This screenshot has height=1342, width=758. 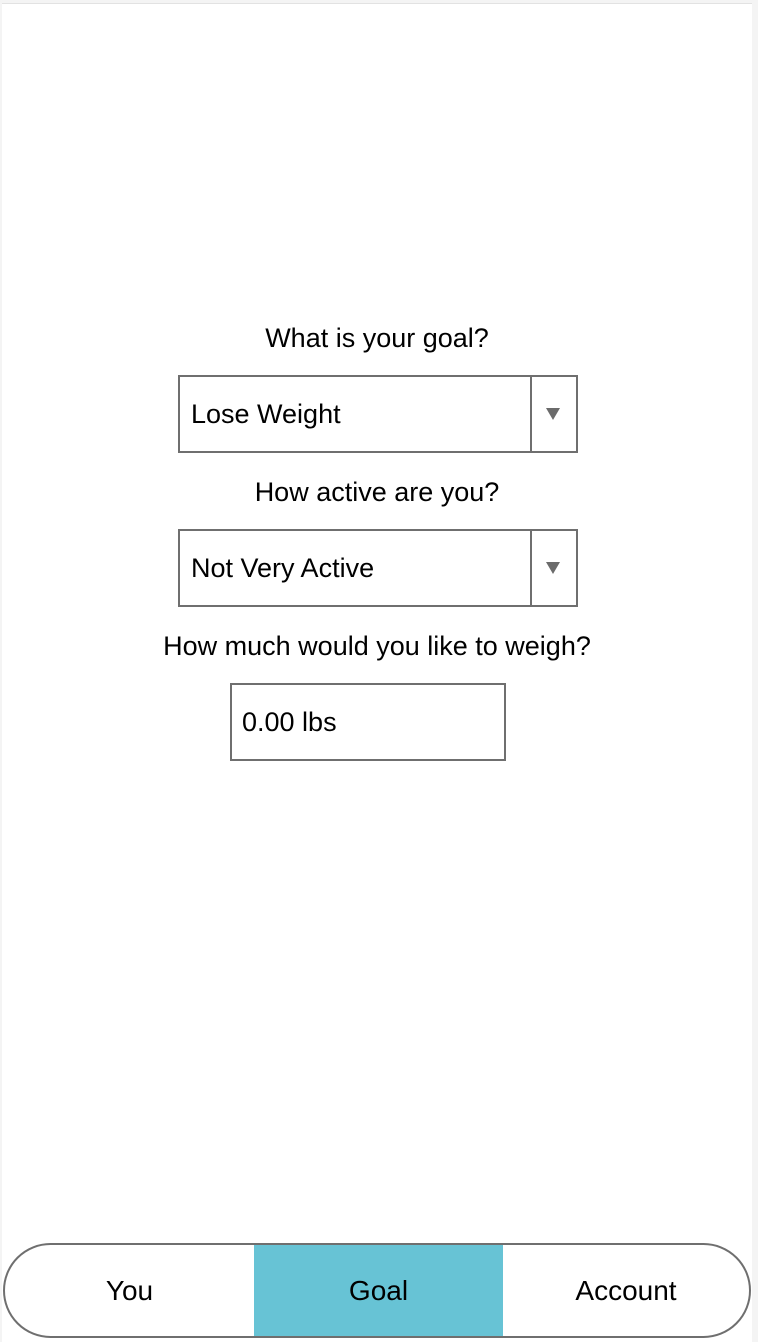 I want to click on activity-select-value: Not Very Active, so click(x=283, y=568).